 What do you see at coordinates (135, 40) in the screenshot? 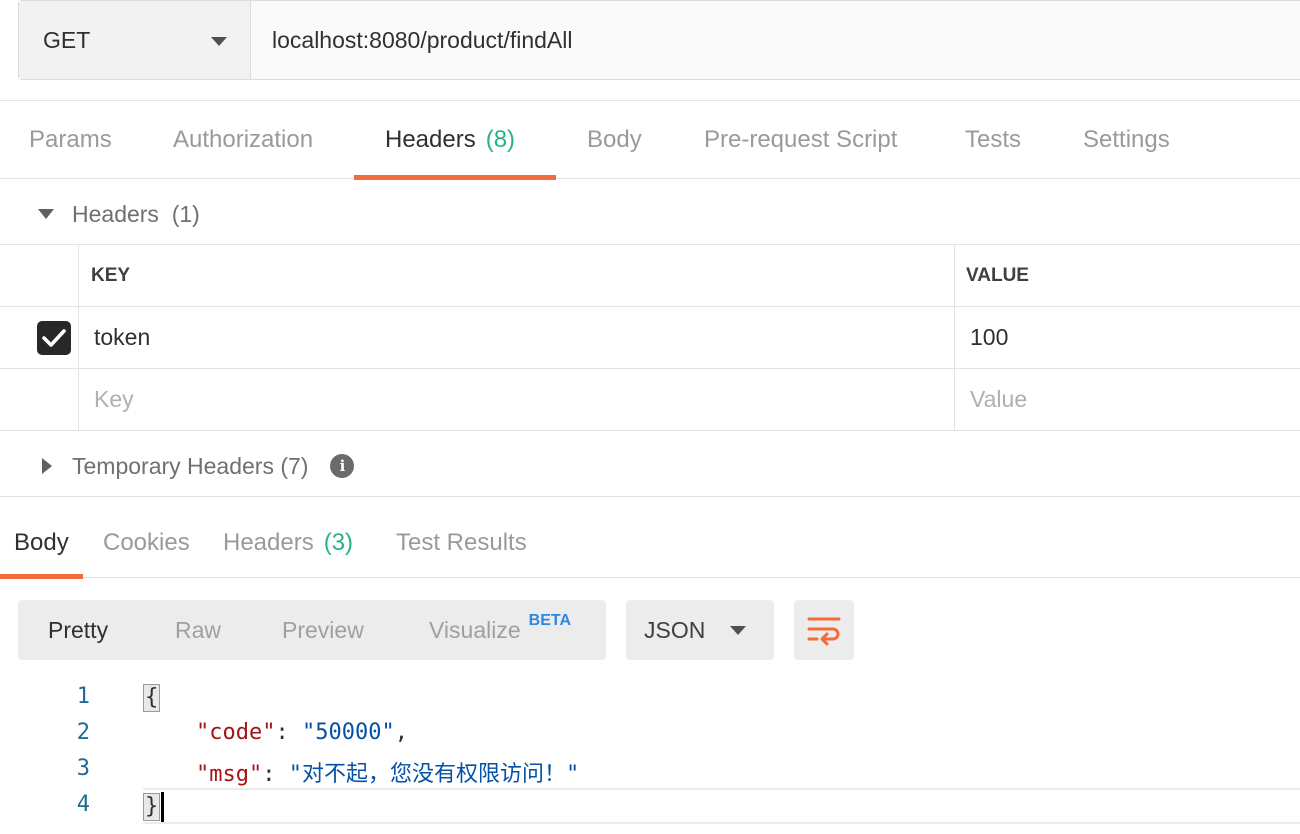
I see `method-select: GET` at bounding box center [135, 40].